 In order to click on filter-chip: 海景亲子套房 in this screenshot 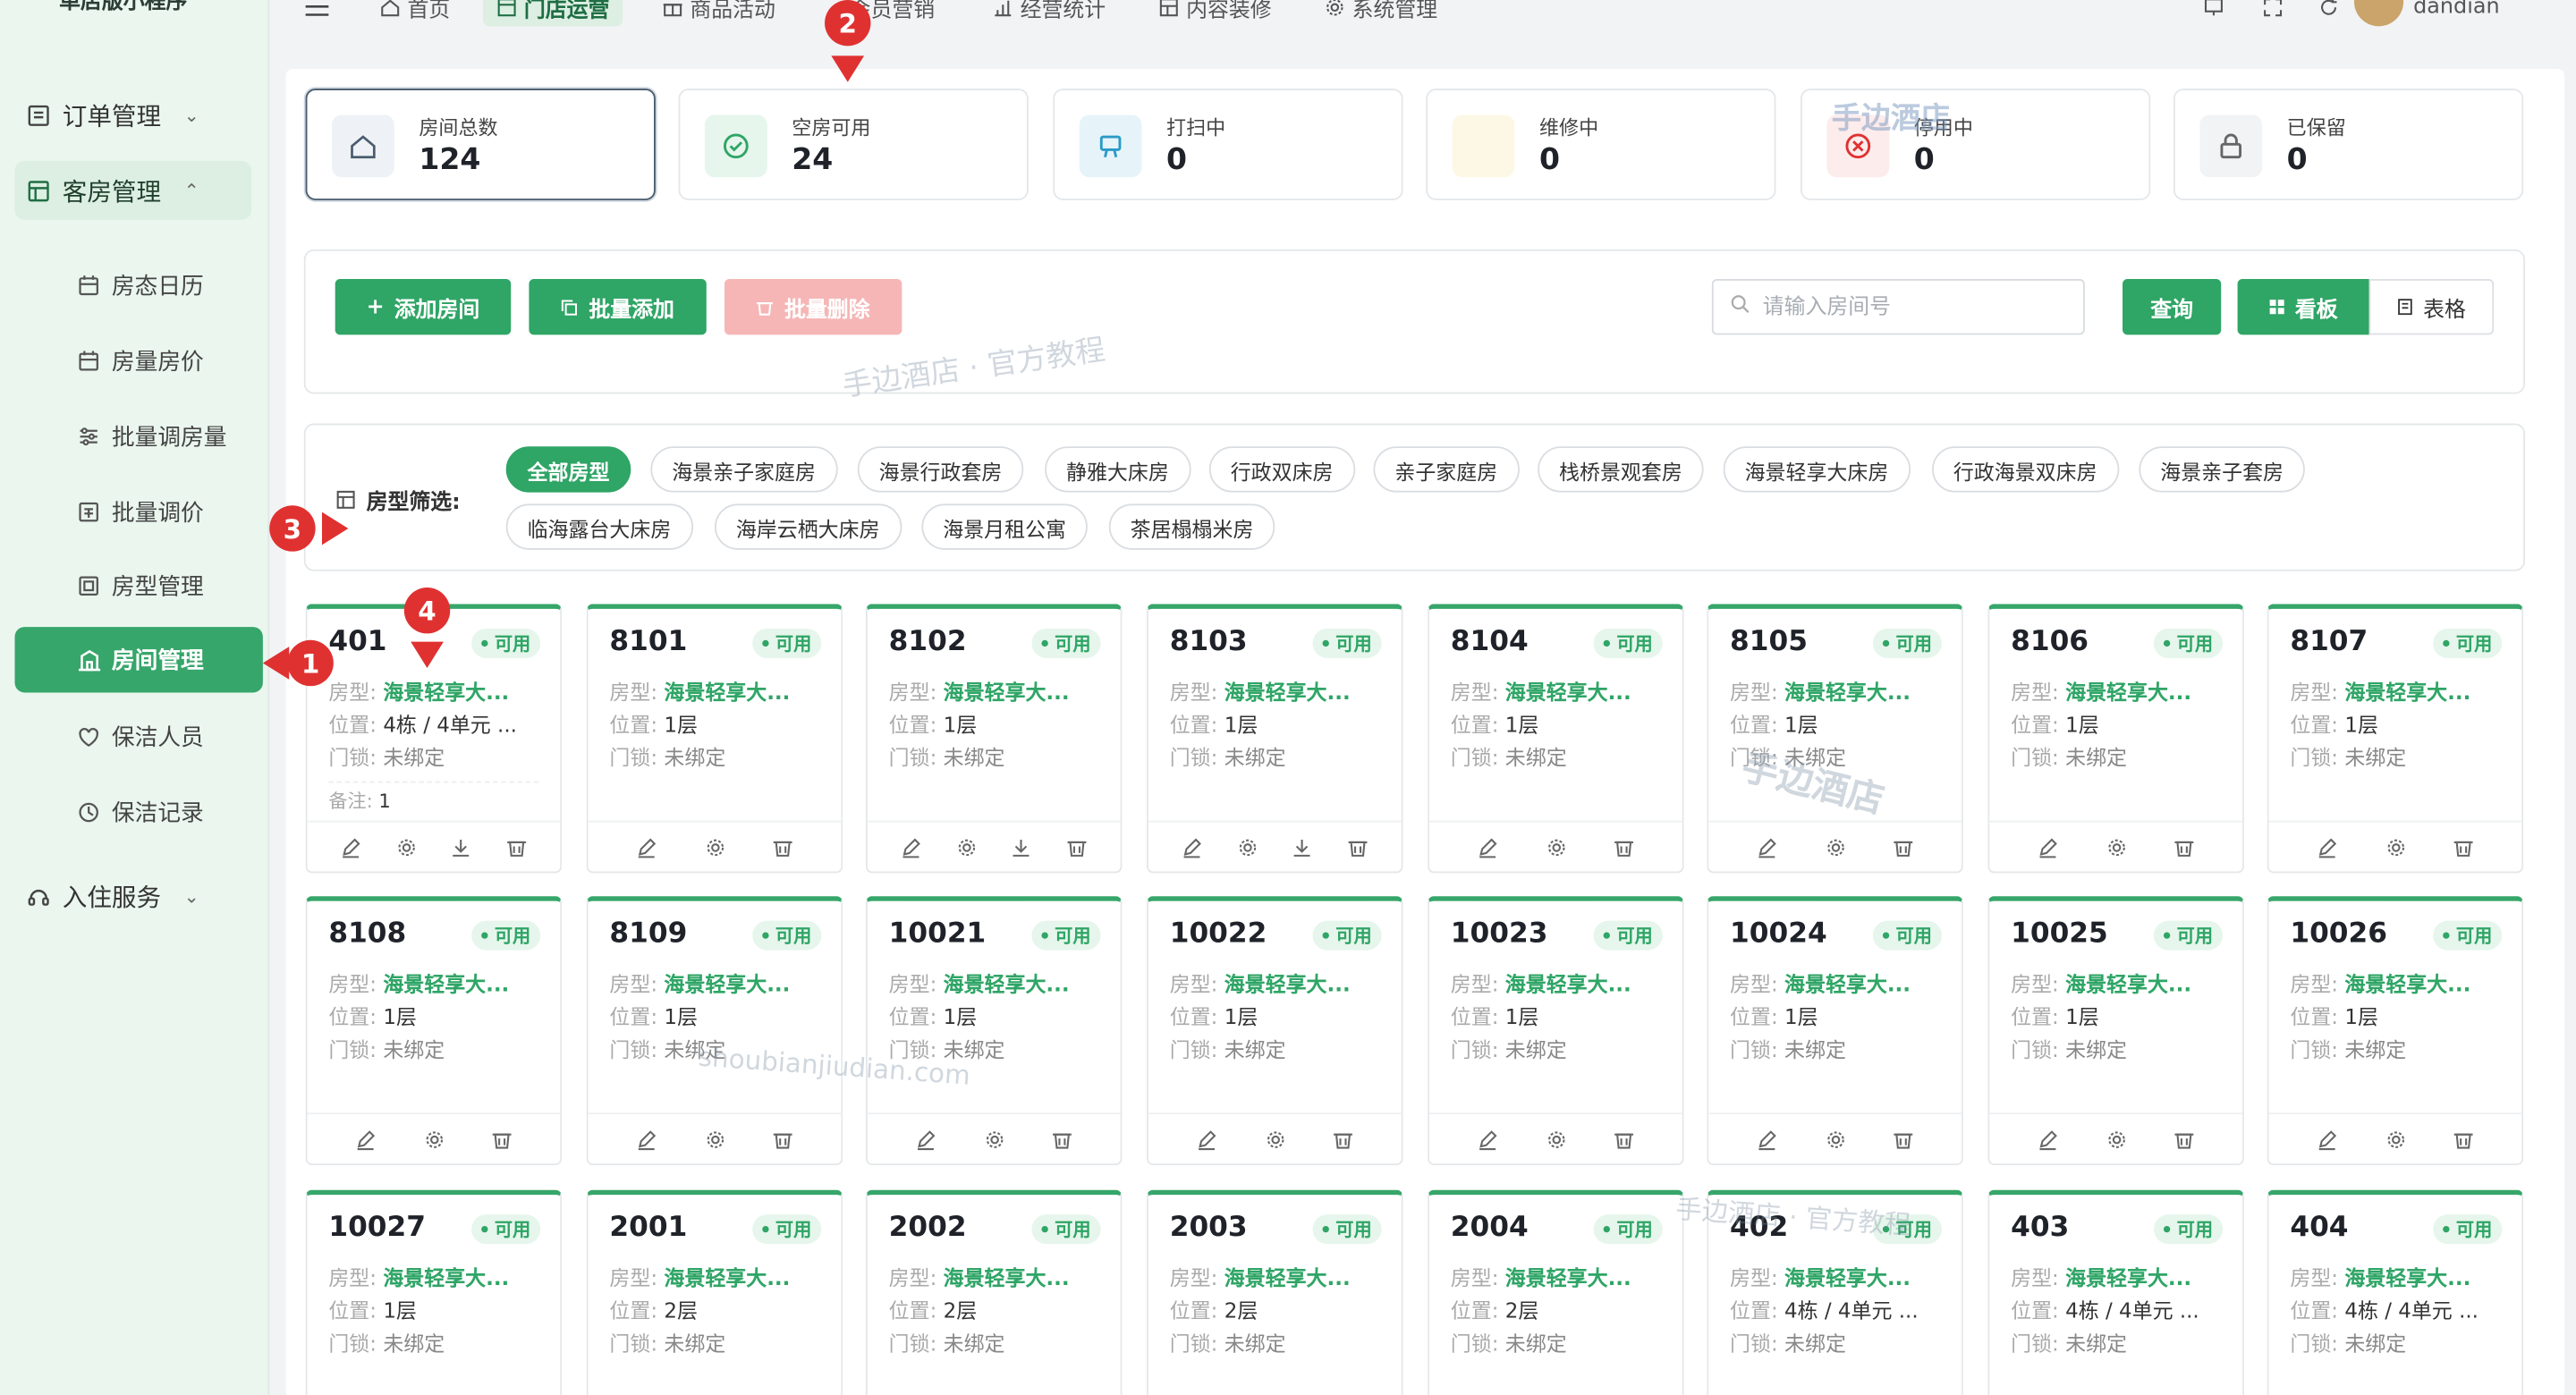, I will do `click(2222, 469)`.